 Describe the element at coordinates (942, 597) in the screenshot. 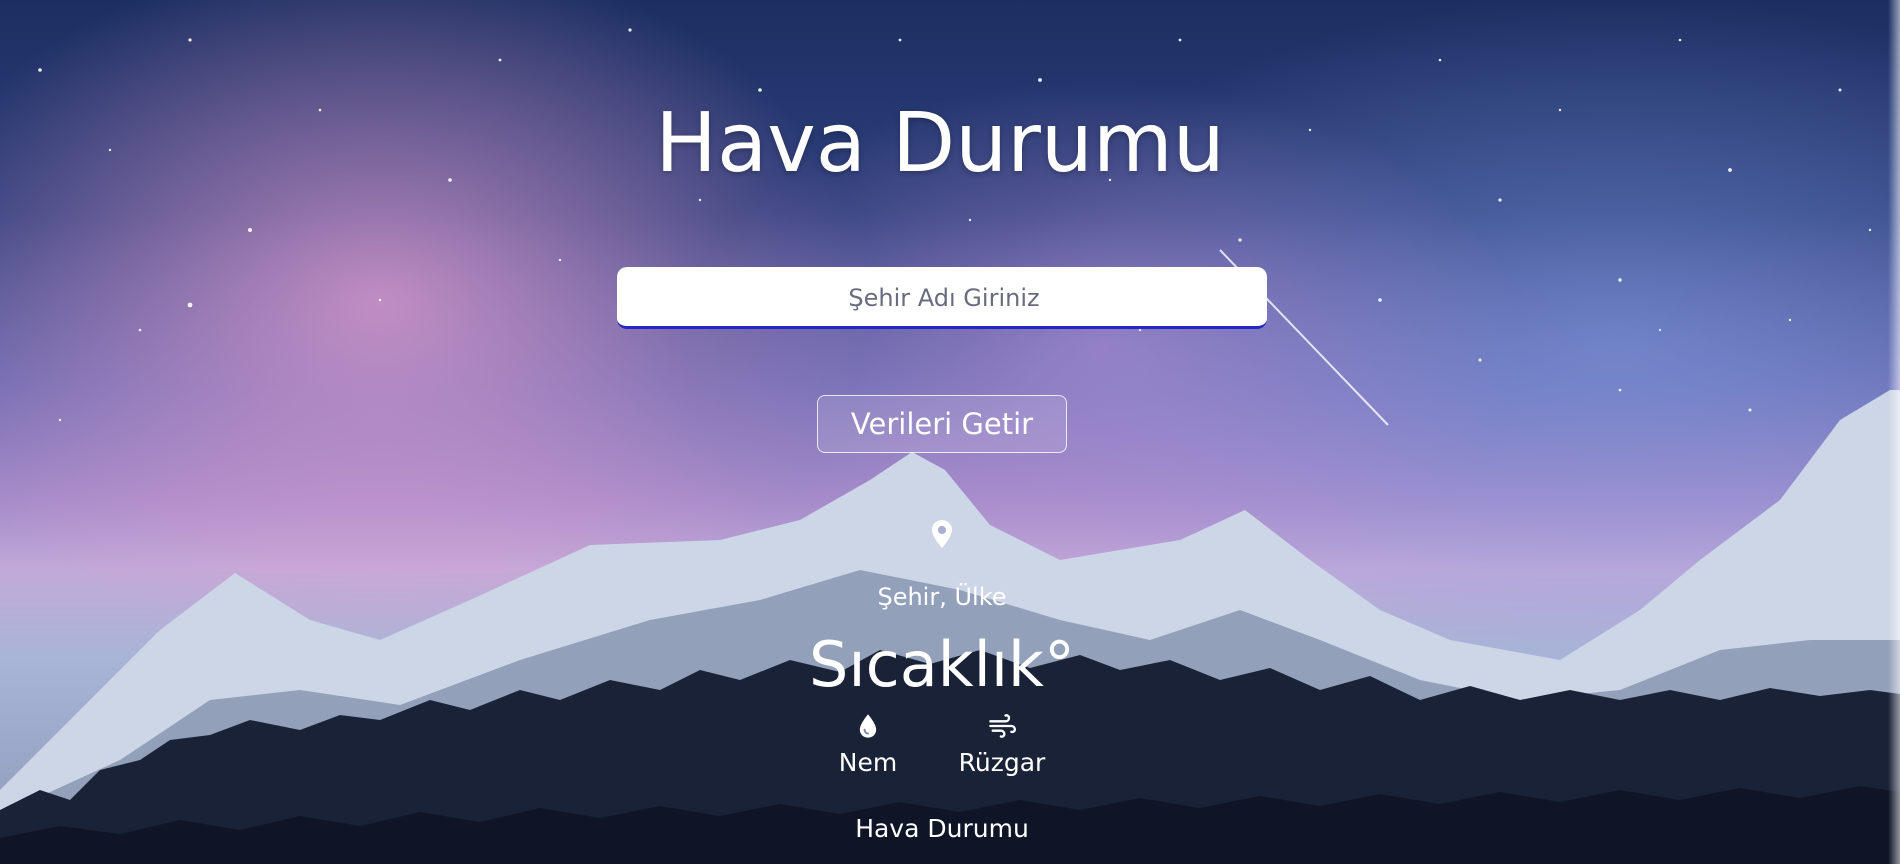

I see `location-text: Şehir, Ülke` at that location.